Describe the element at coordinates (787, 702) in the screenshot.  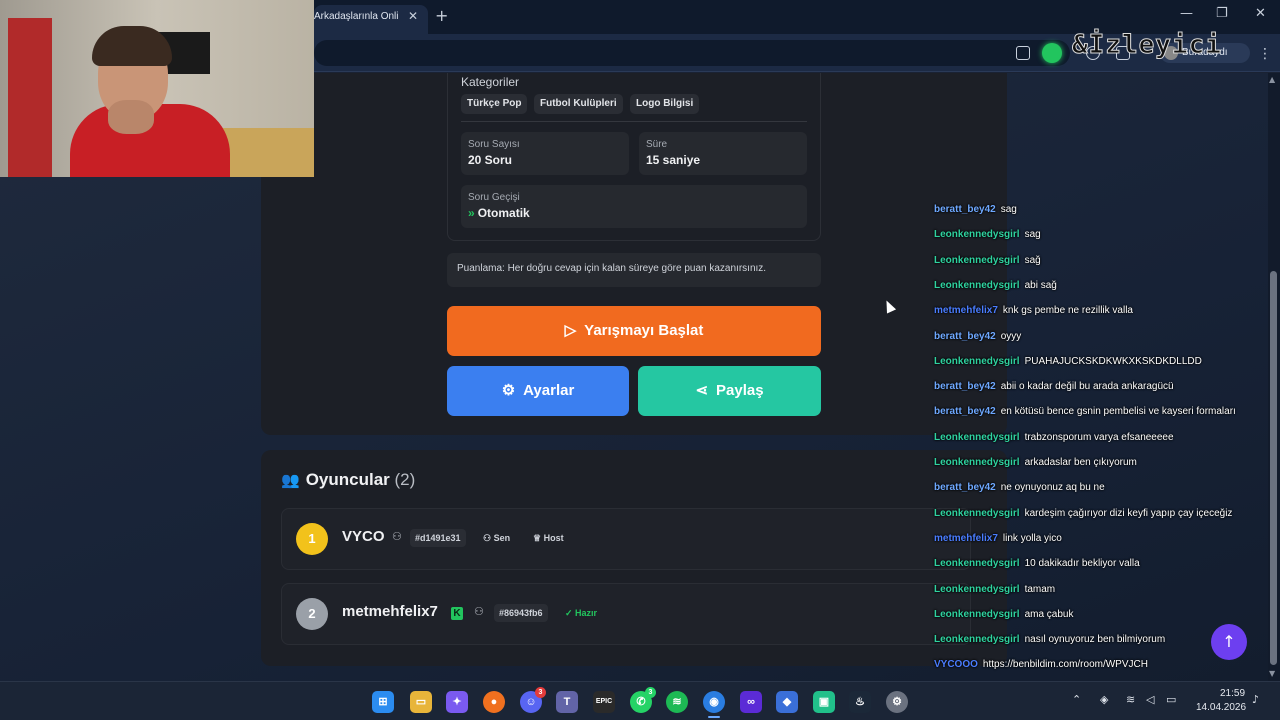
I see `network-app-icon: ◆` at that location.